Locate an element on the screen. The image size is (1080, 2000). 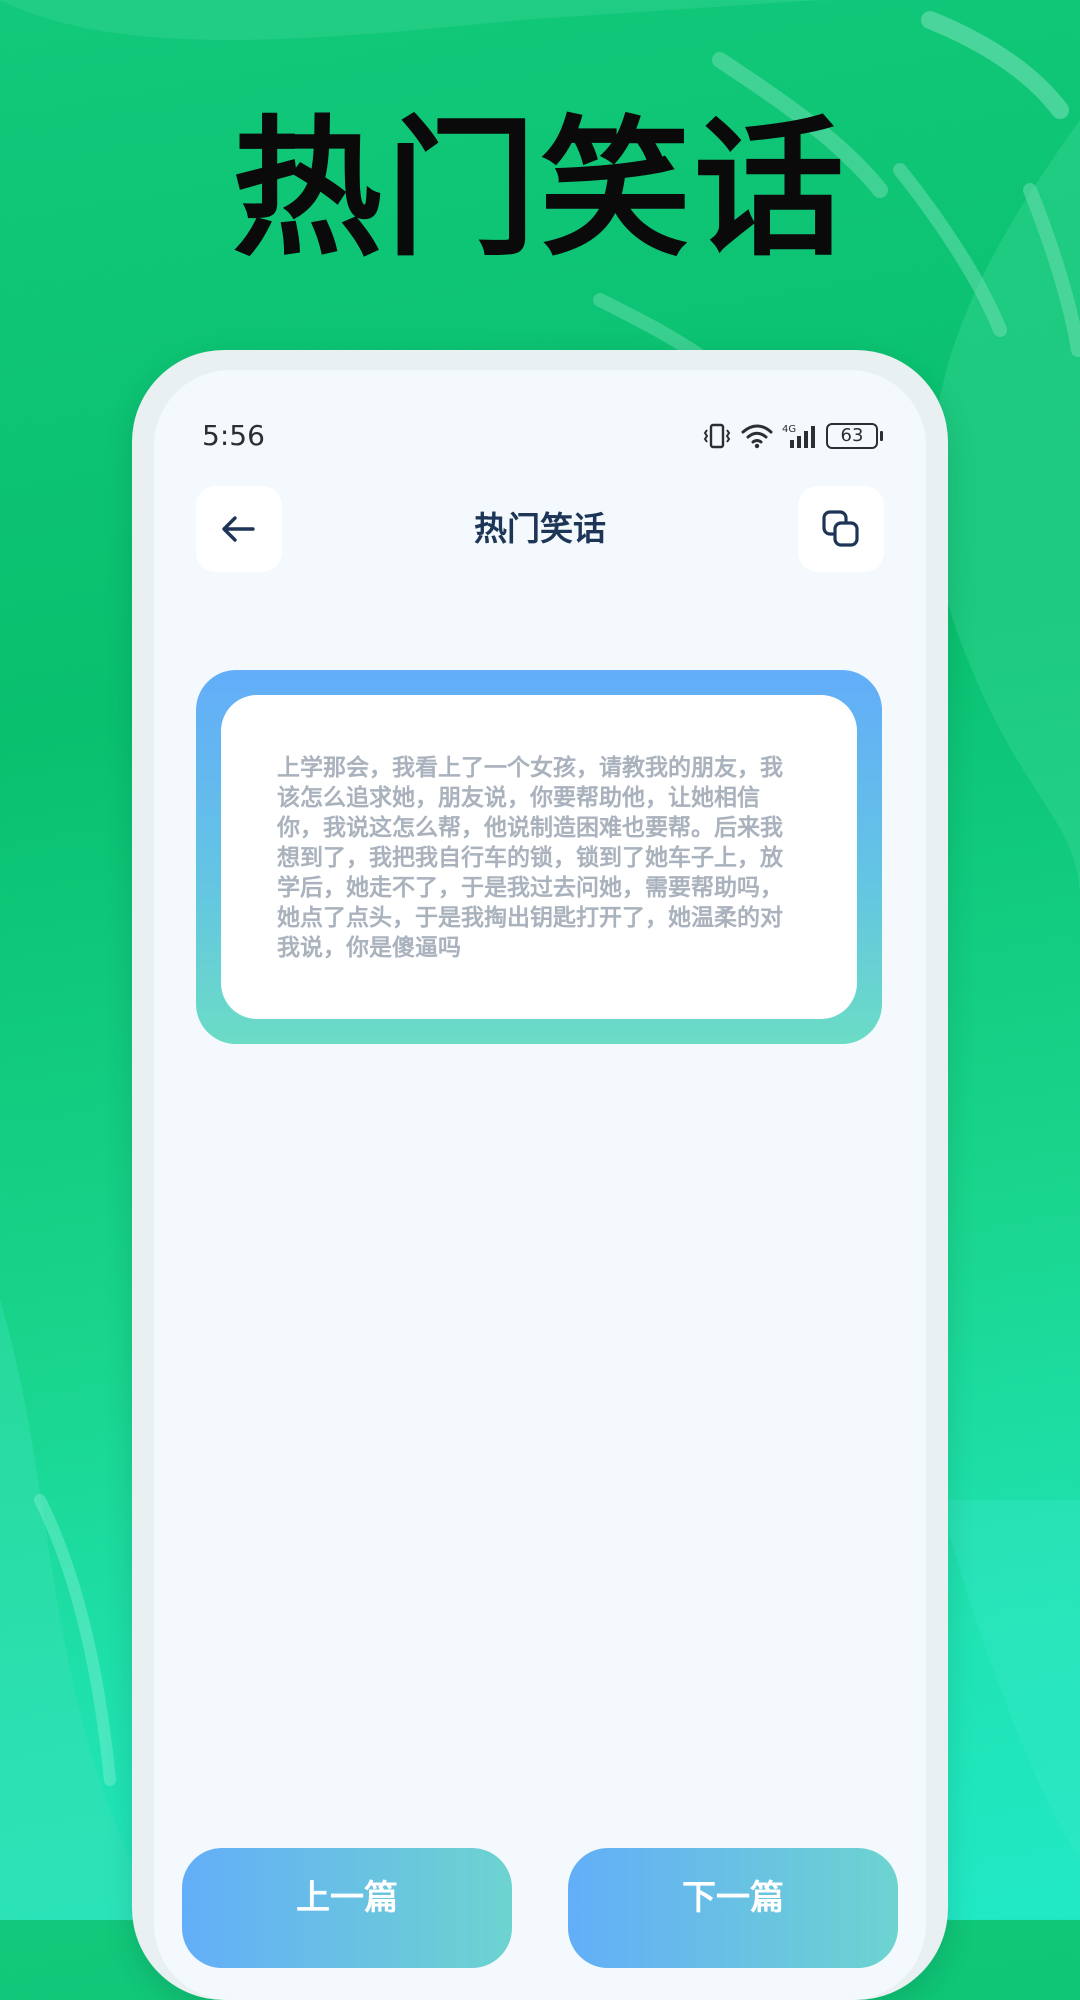
status-icons: 4G 63 is located at coordinates (792, 436).